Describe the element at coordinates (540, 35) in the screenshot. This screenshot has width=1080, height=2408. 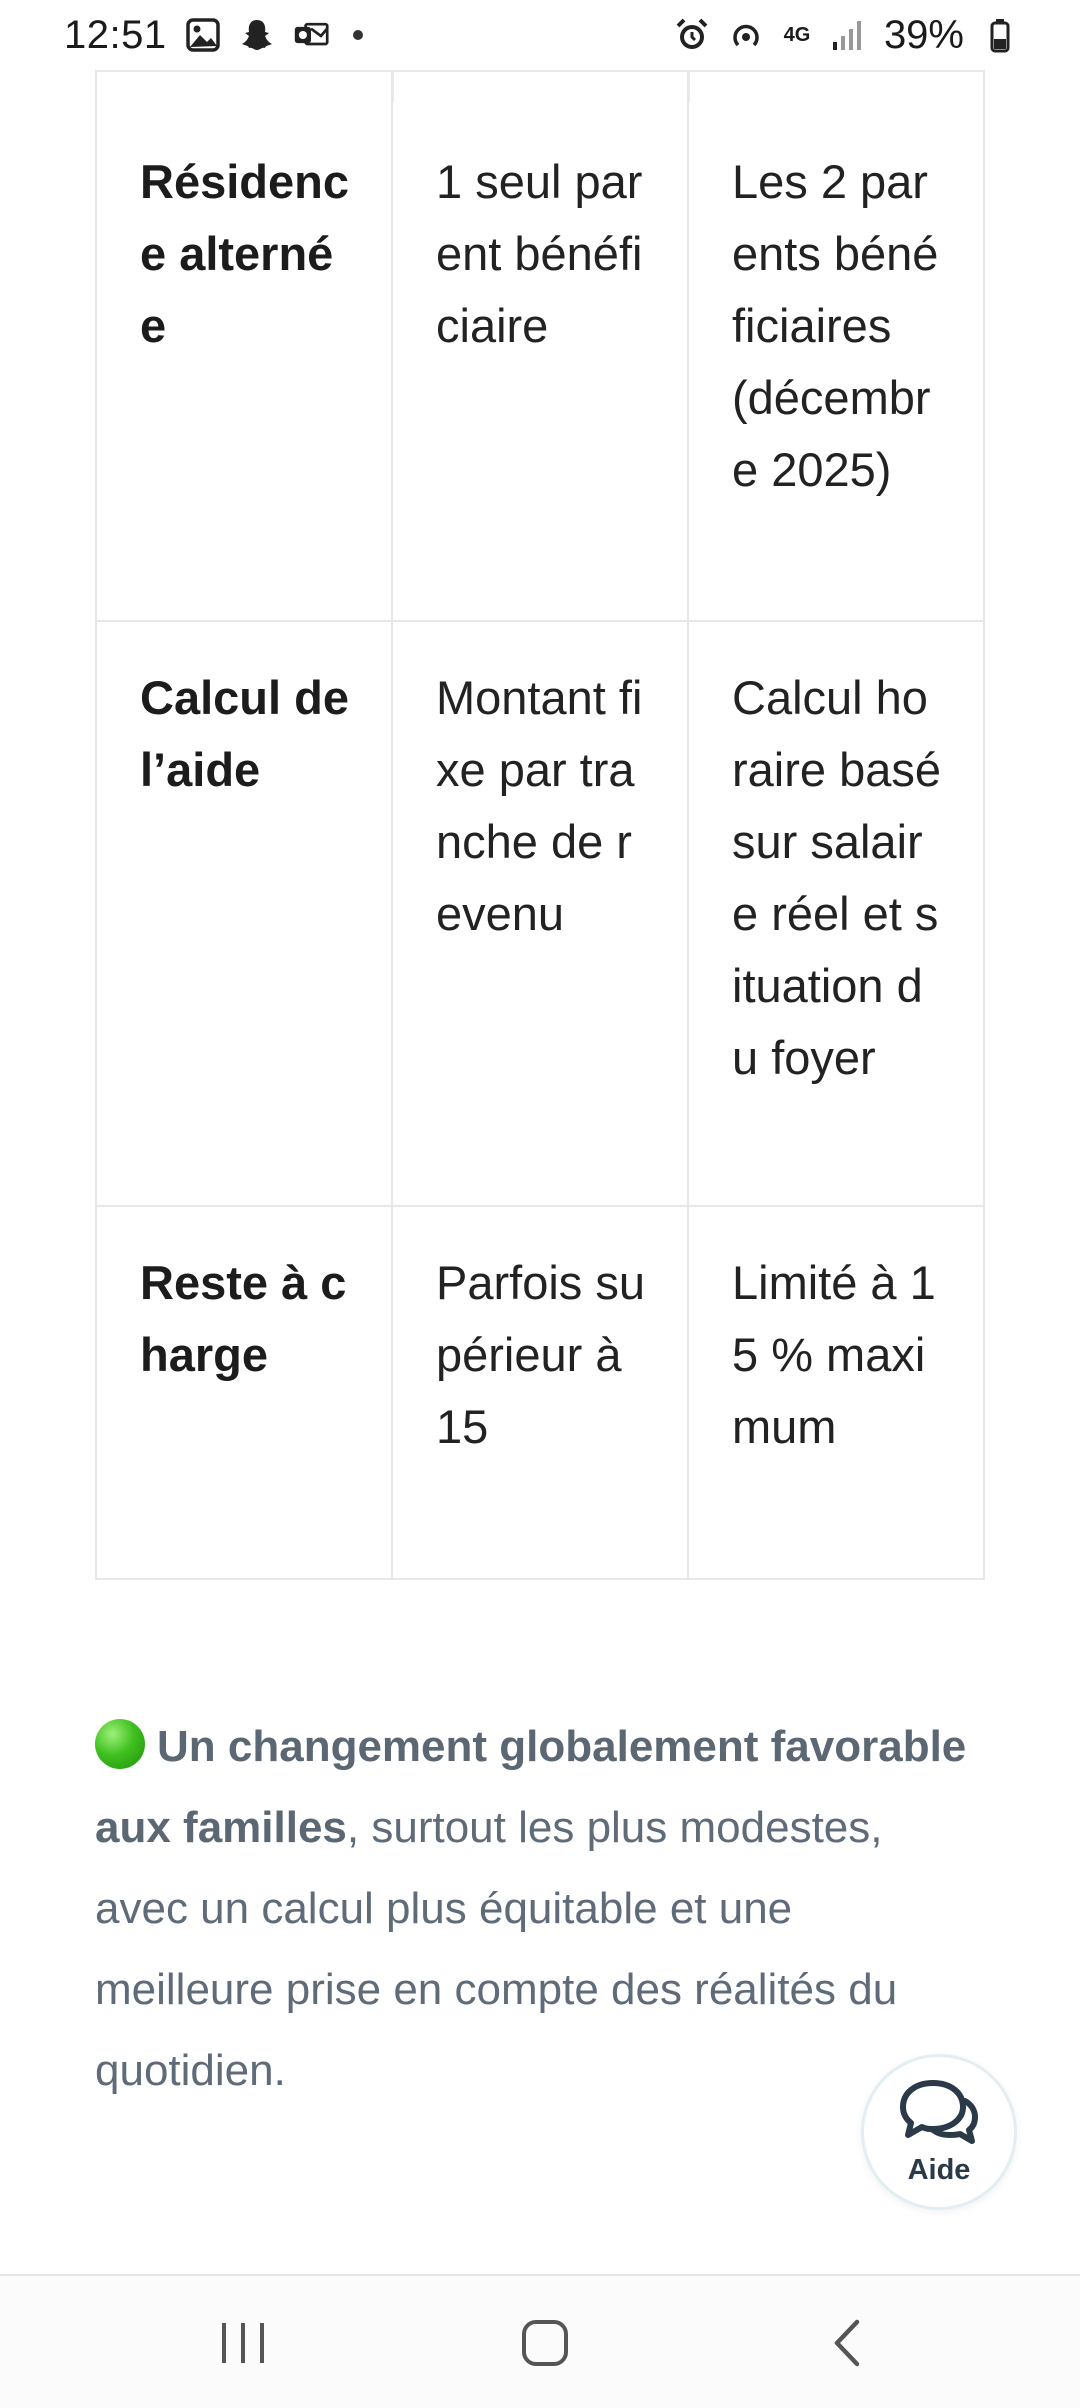
I see `status-bar: 12:51 4G 39%` at that location.